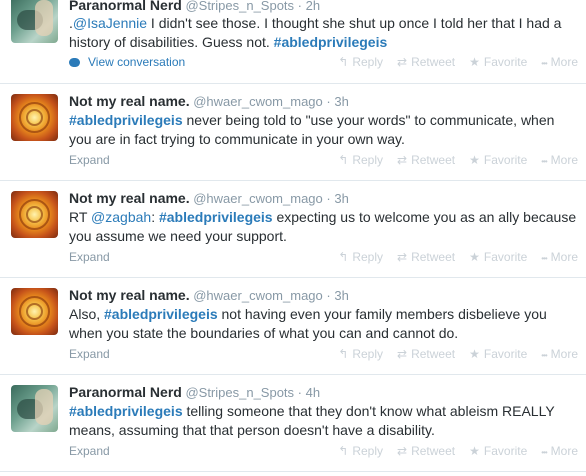 The width and height of the screenshot is (586, 476). Describe the element at coordinates (137, 62) in the screenshot. I see `view-conversation-label: View conversation` at that location.